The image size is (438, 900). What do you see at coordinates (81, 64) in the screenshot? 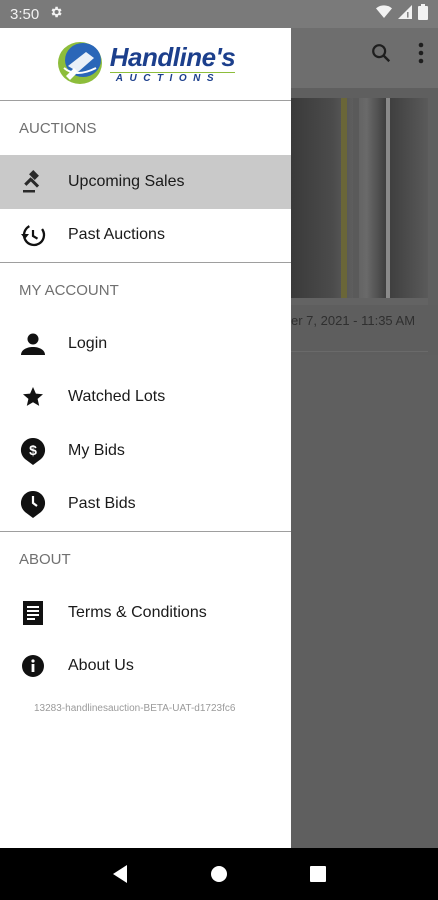
I see `logo-emblem-icon` at bounding box center [81, 64].